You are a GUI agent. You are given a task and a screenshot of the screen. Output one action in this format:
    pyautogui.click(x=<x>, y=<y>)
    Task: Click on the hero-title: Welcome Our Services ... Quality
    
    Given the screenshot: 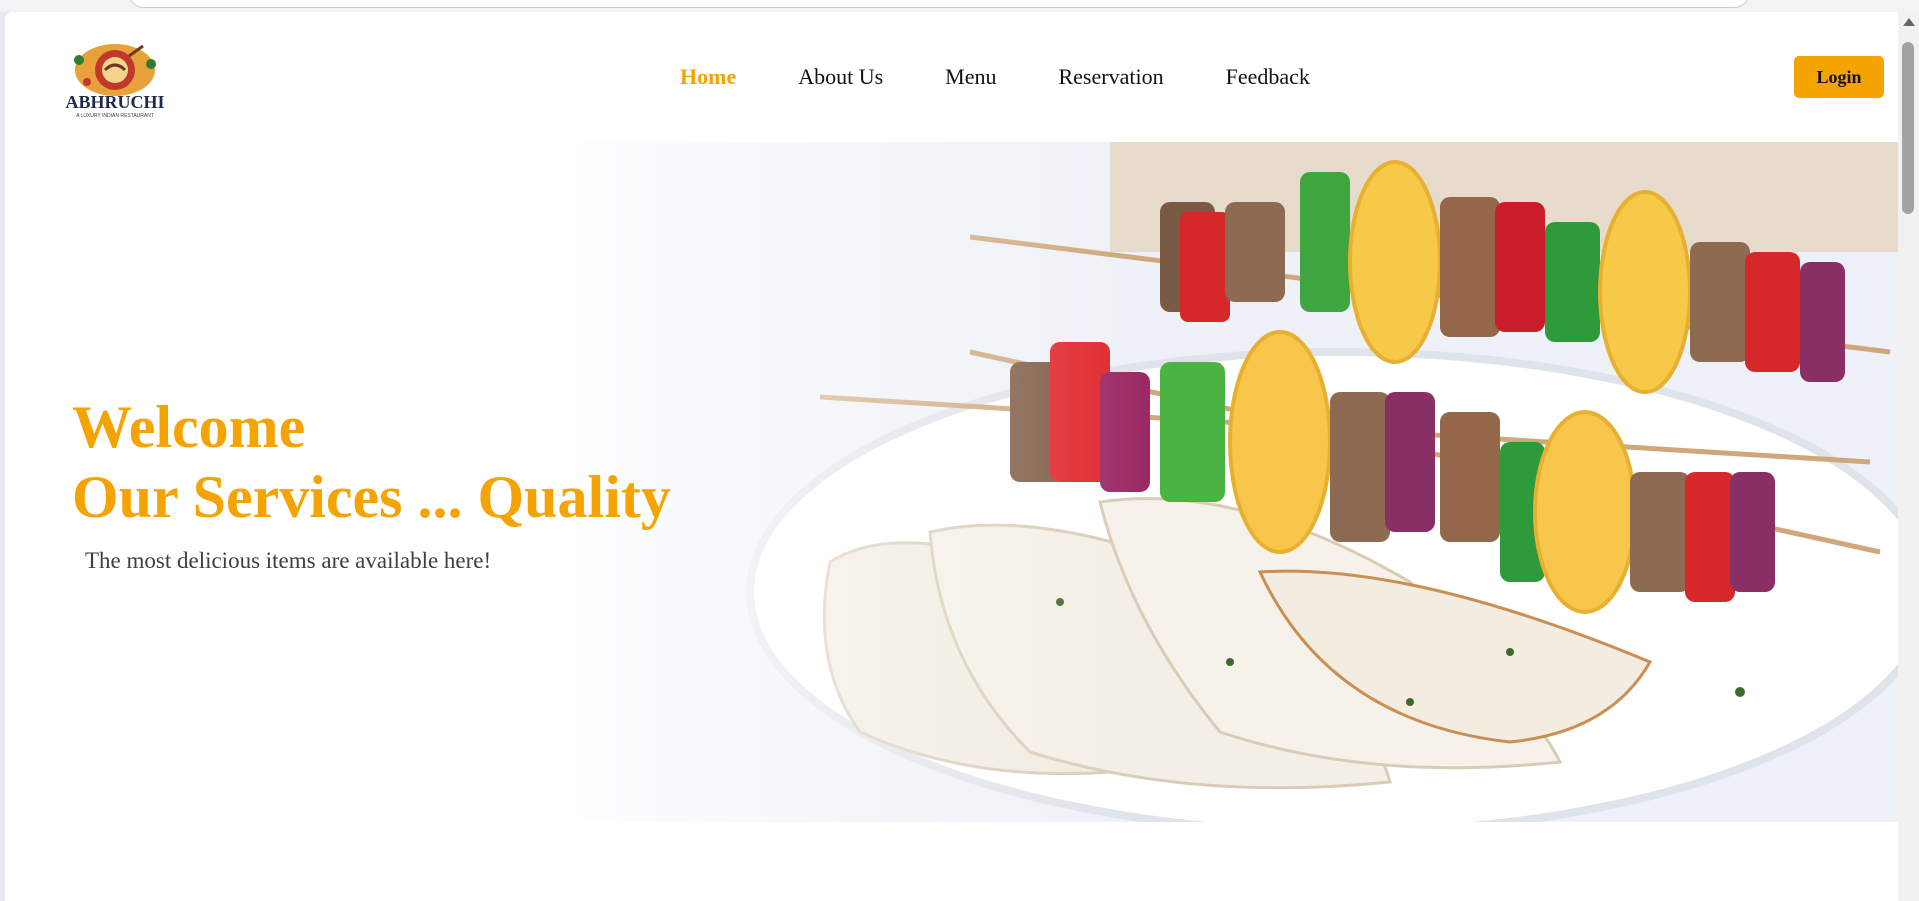 What is the action you would take?
    pyautogui.click(x=371, y=462)
    